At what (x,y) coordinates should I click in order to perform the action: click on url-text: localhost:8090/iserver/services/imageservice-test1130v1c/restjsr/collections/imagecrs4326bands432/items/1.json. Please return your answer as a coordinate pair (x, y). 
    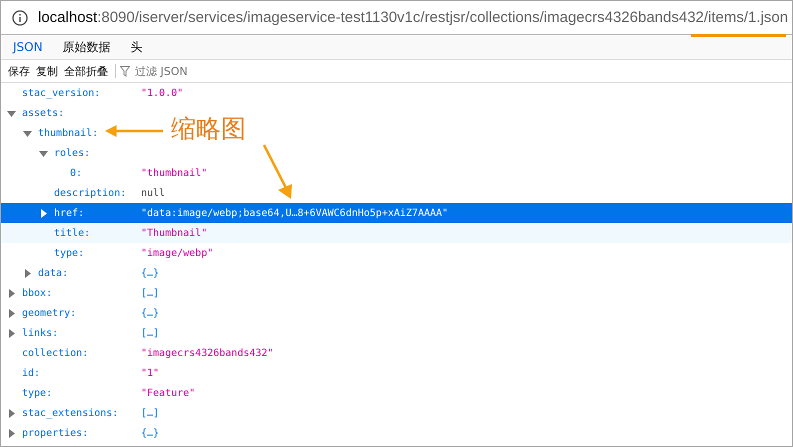
    Looking at the image, I should click on (413, 17).